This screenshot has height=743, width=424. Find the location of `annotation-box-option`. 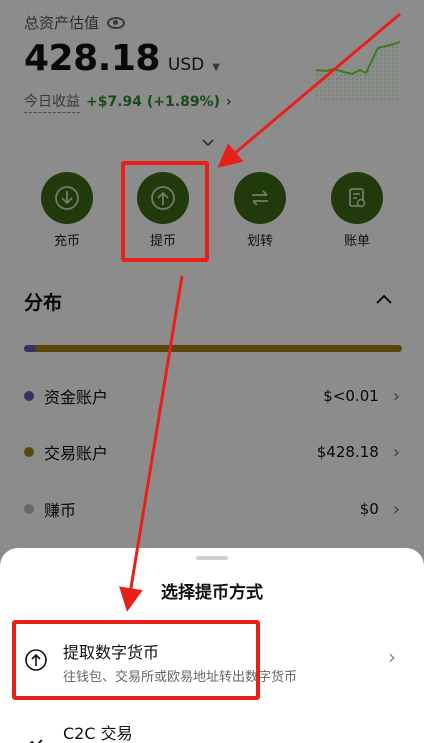

annotation-box-option is located at coordinates (136, 660).